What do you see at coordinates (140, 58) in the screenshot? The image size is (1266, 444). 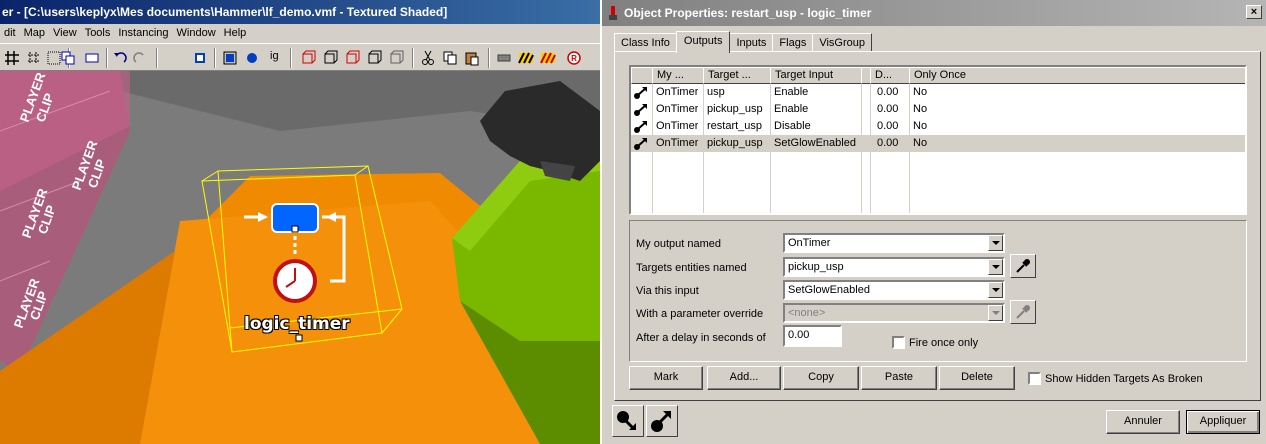 I see `redo-icon` at bounding box center [140, 58].